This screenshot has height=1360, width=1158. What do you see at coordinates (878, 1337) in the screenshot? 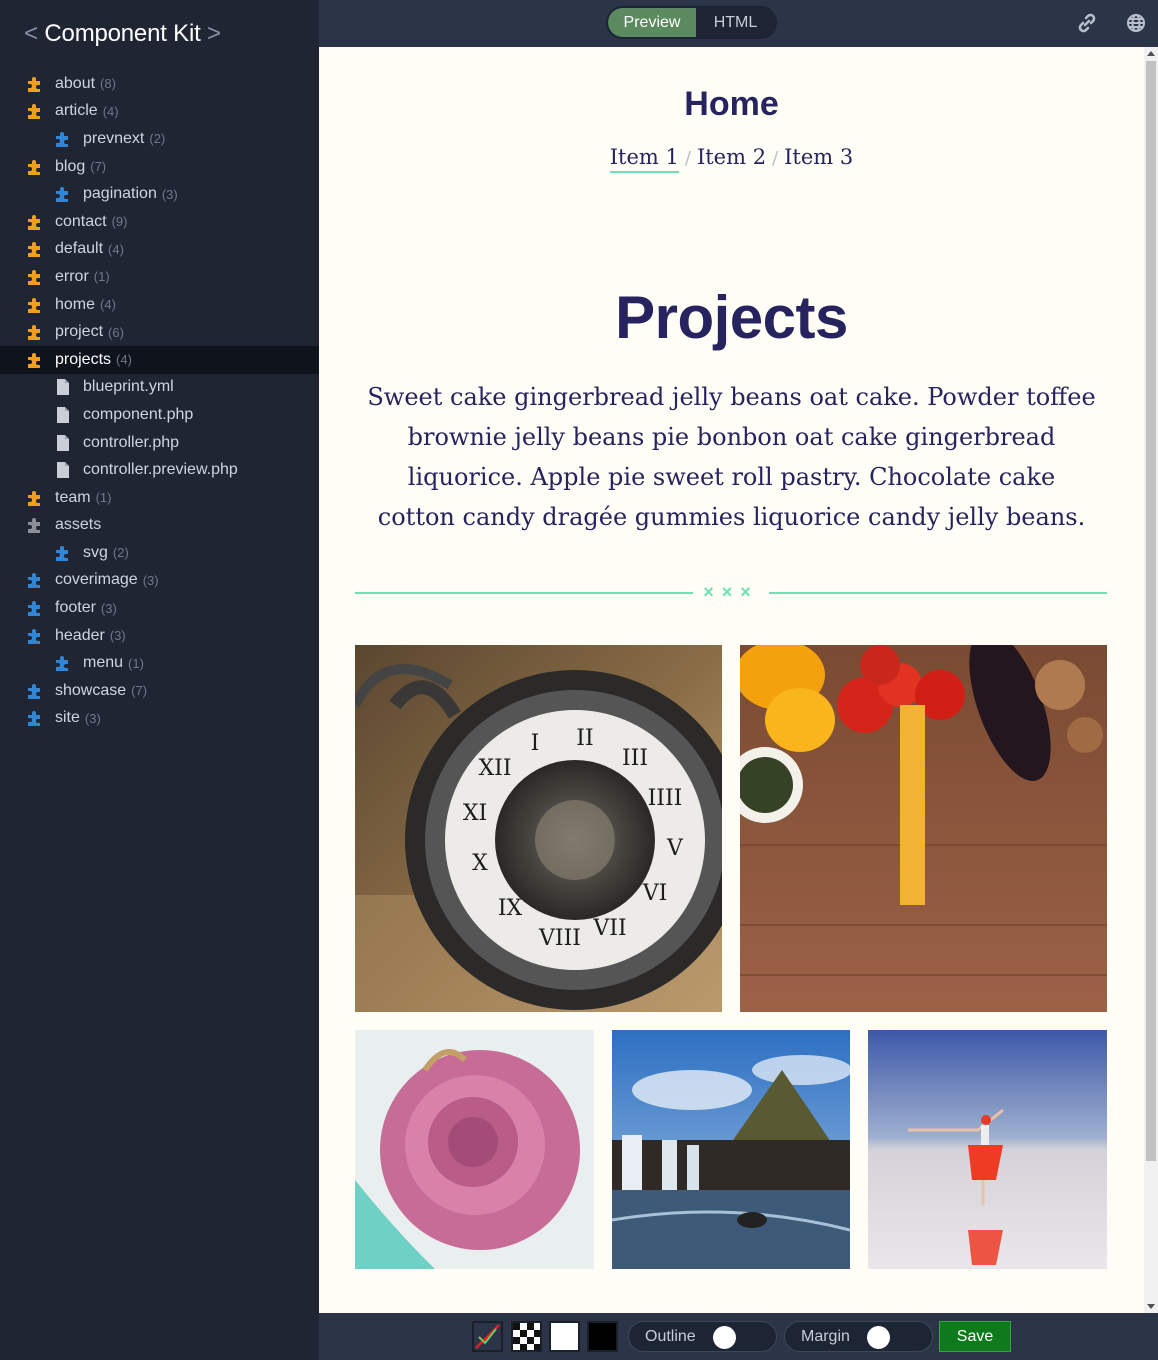
I see `margin-toggle-knob` at bounding box center [878, 1337].